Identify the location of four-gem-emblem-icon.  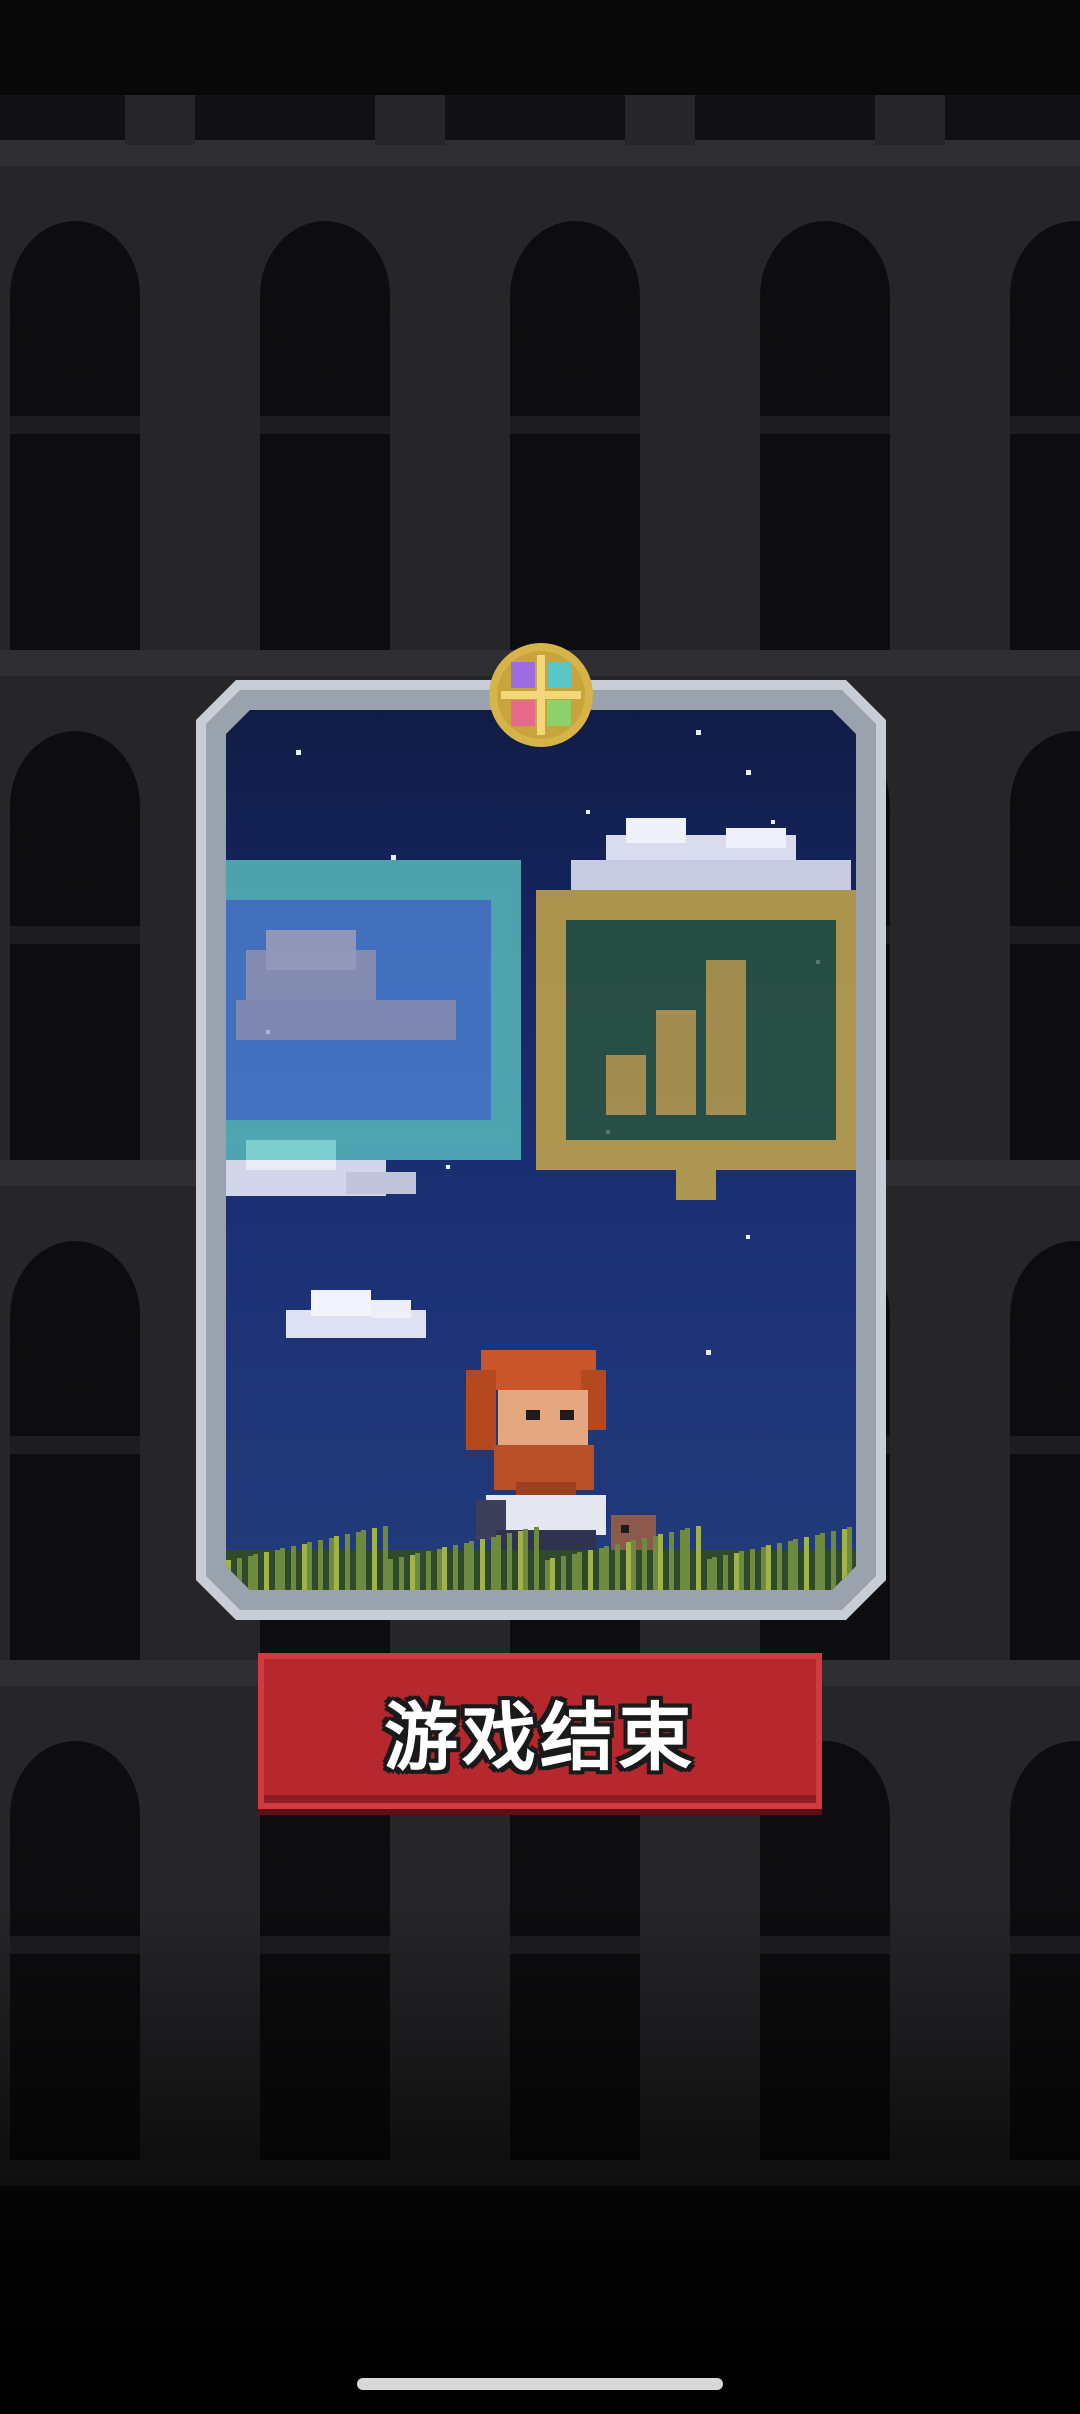
(541, 695).